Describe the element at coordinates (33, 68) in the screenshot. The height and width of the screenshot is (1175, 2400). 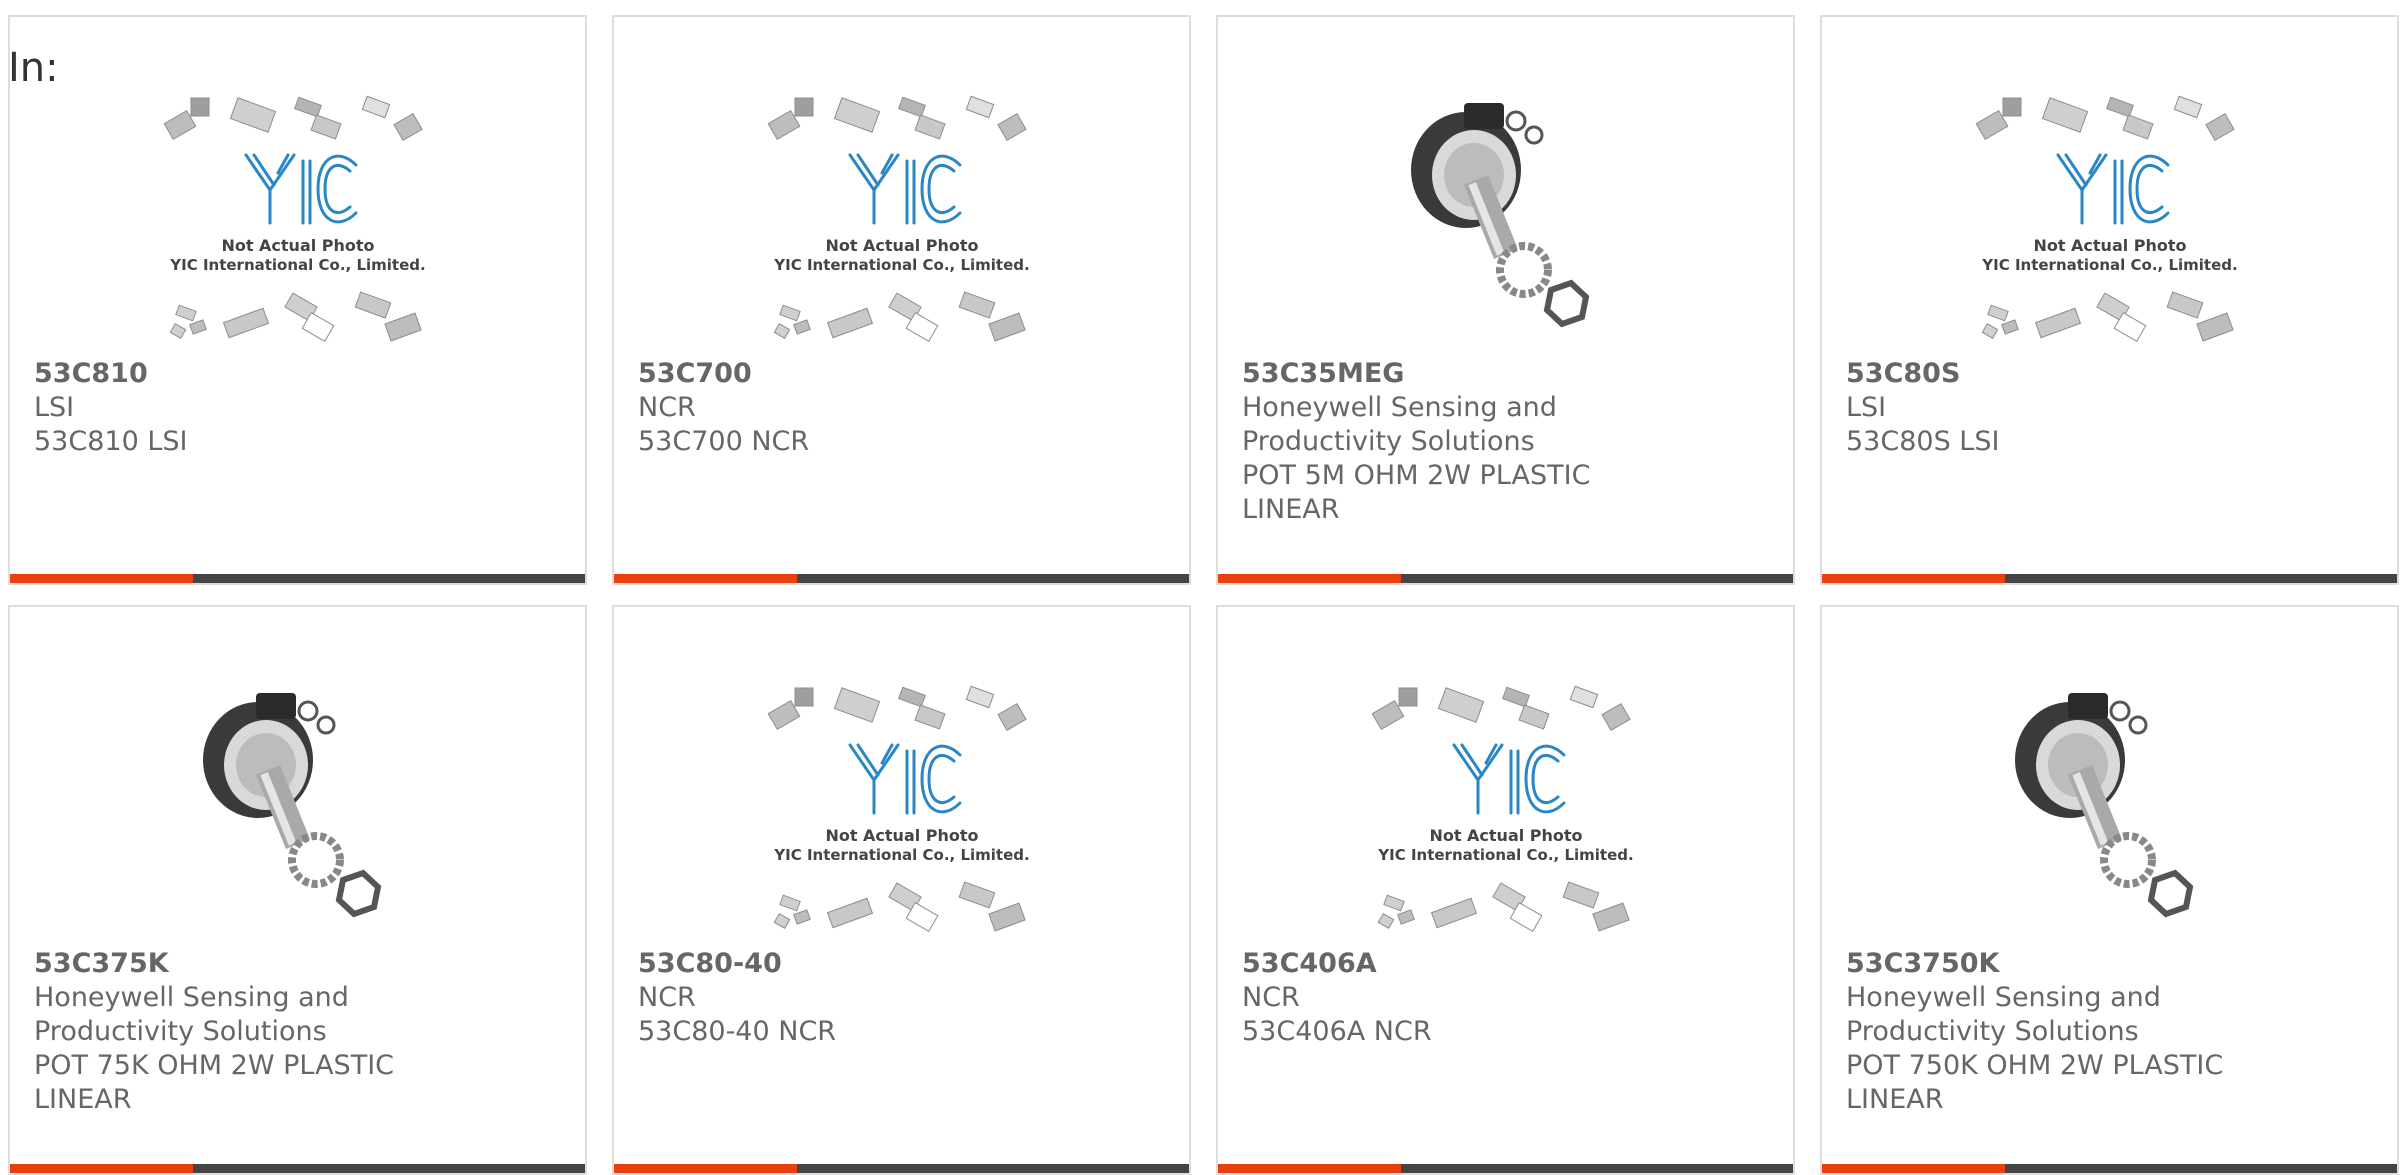
I see `in-label: In:` at that location.